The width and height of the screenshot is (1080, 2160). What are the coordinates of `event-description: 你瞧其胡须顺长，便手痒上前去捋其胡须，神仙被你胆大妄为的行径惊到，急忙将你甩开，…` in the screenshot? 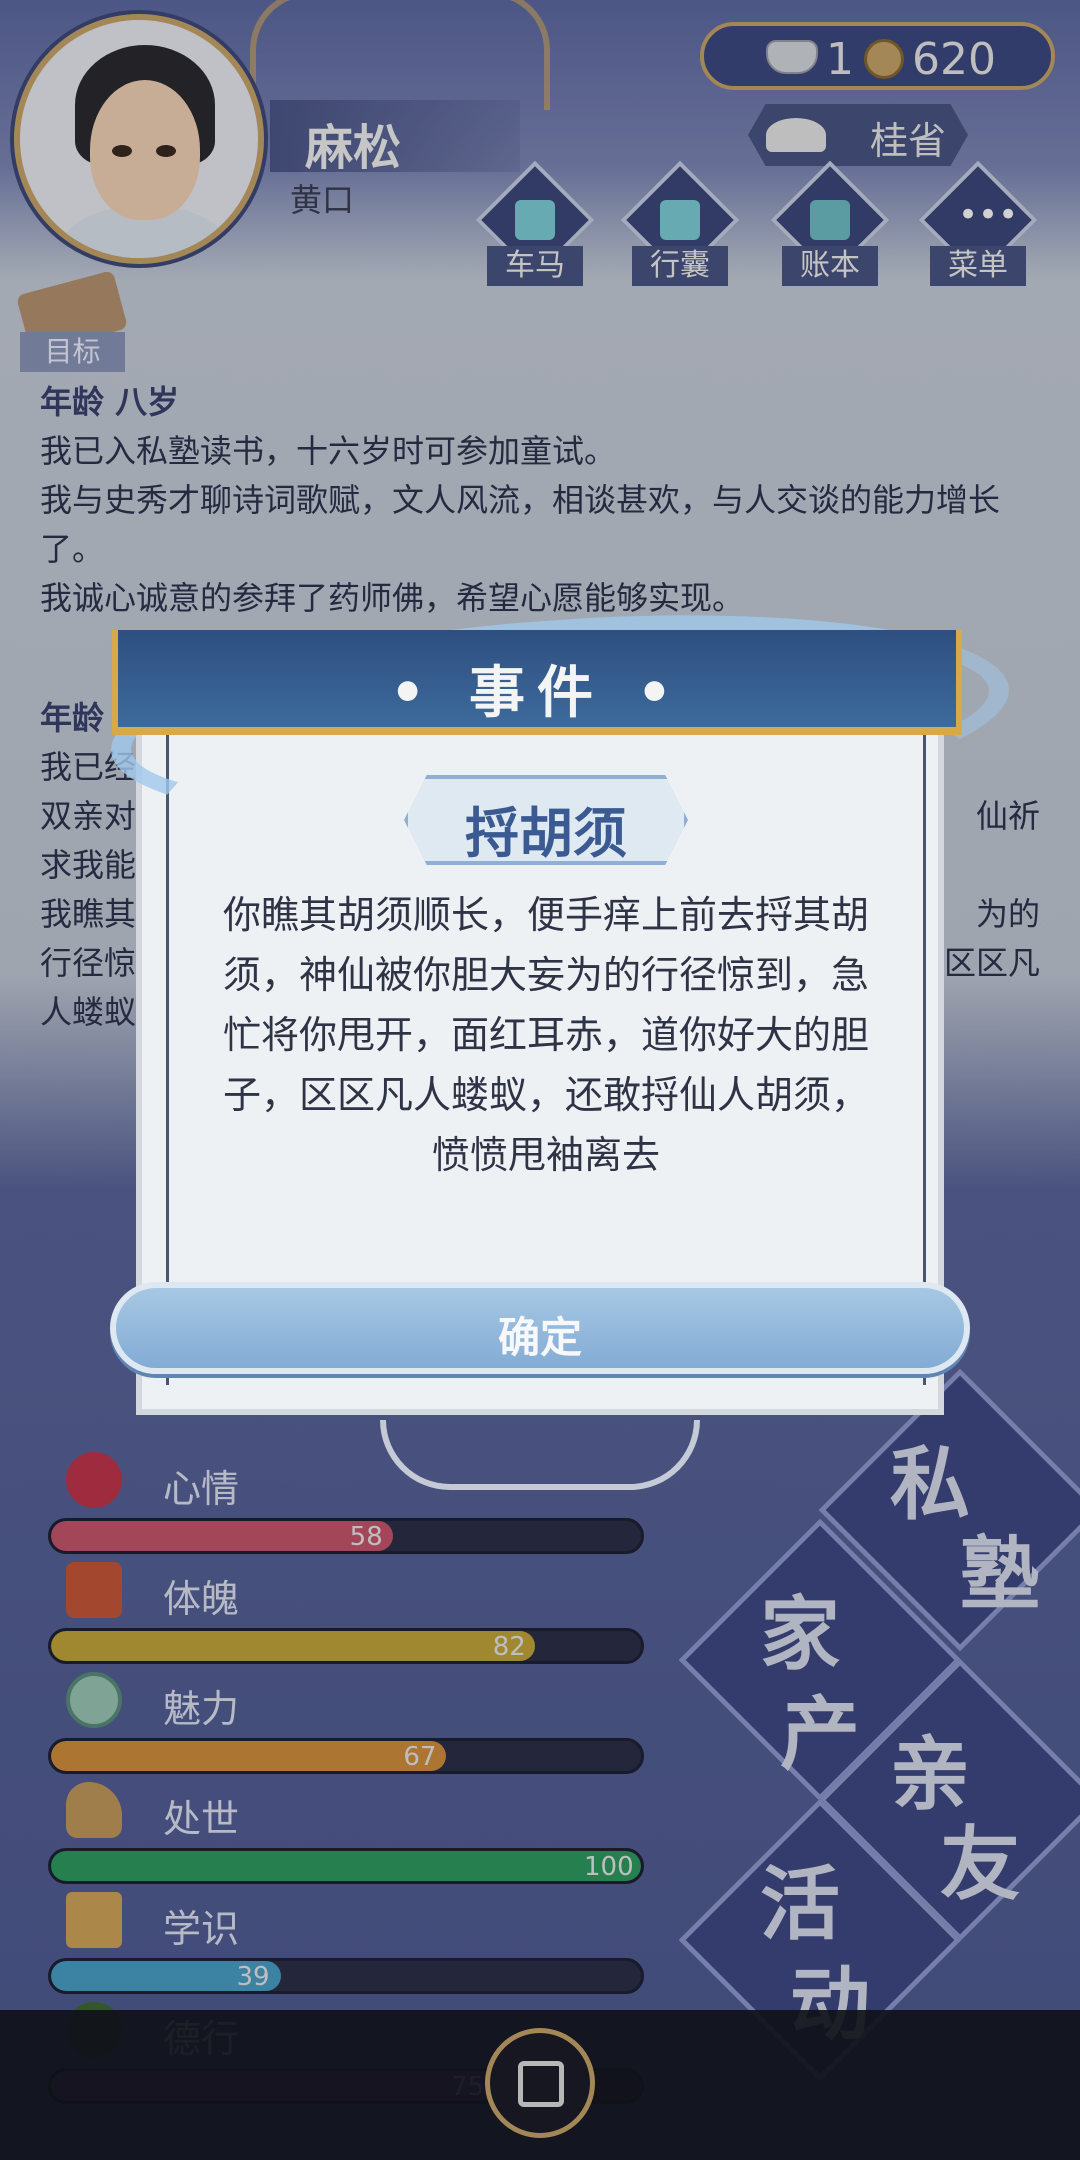 It's located at (545, 1035).